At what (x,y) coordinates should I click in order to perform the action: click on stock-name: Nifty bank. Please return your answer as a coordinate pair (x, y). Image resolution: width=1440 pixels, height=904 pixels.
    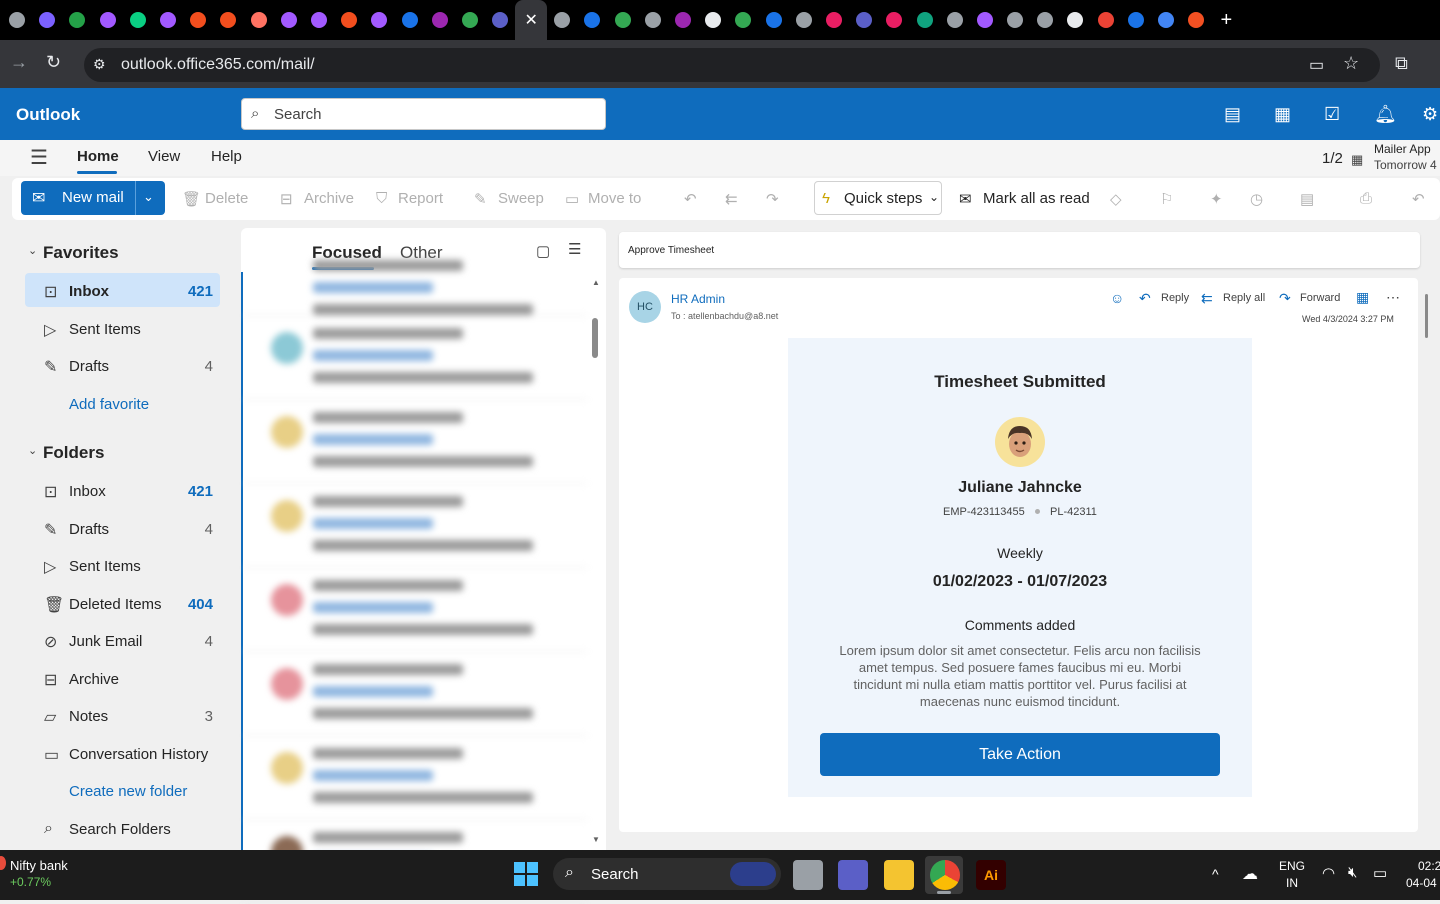
    Looking at the image, I should click on (39, 865).